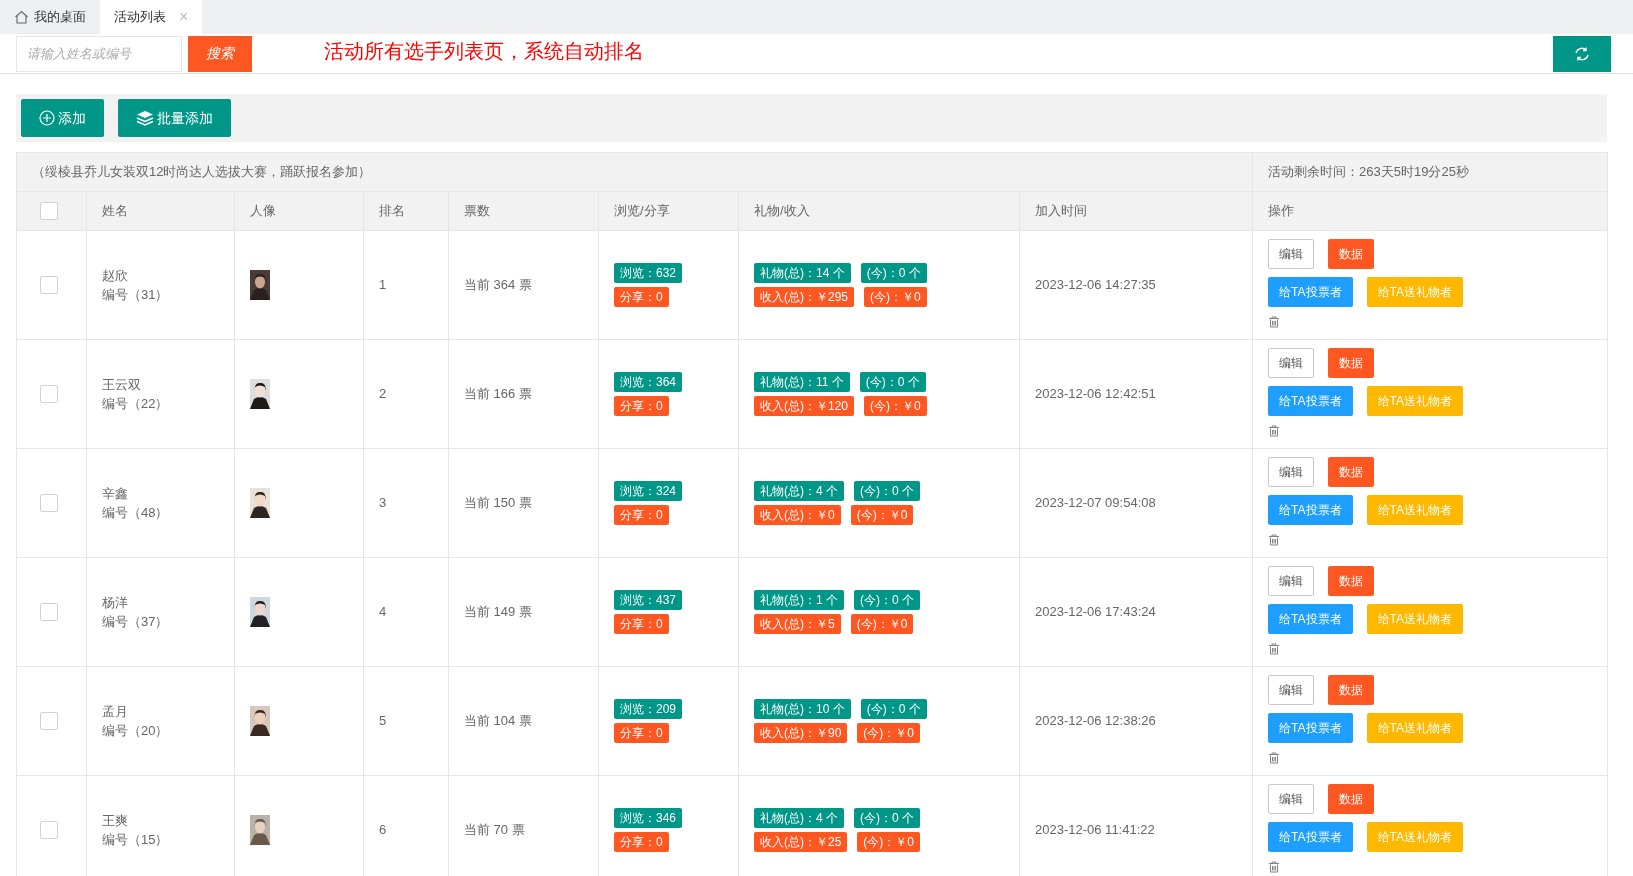 Image resolution: width=1633 pixels, height=876 pixels. What do you see at coordinates (136, 731) in the screenshot?
I see `contestant-number: 编号（20）` at bounding box center [136, 731].